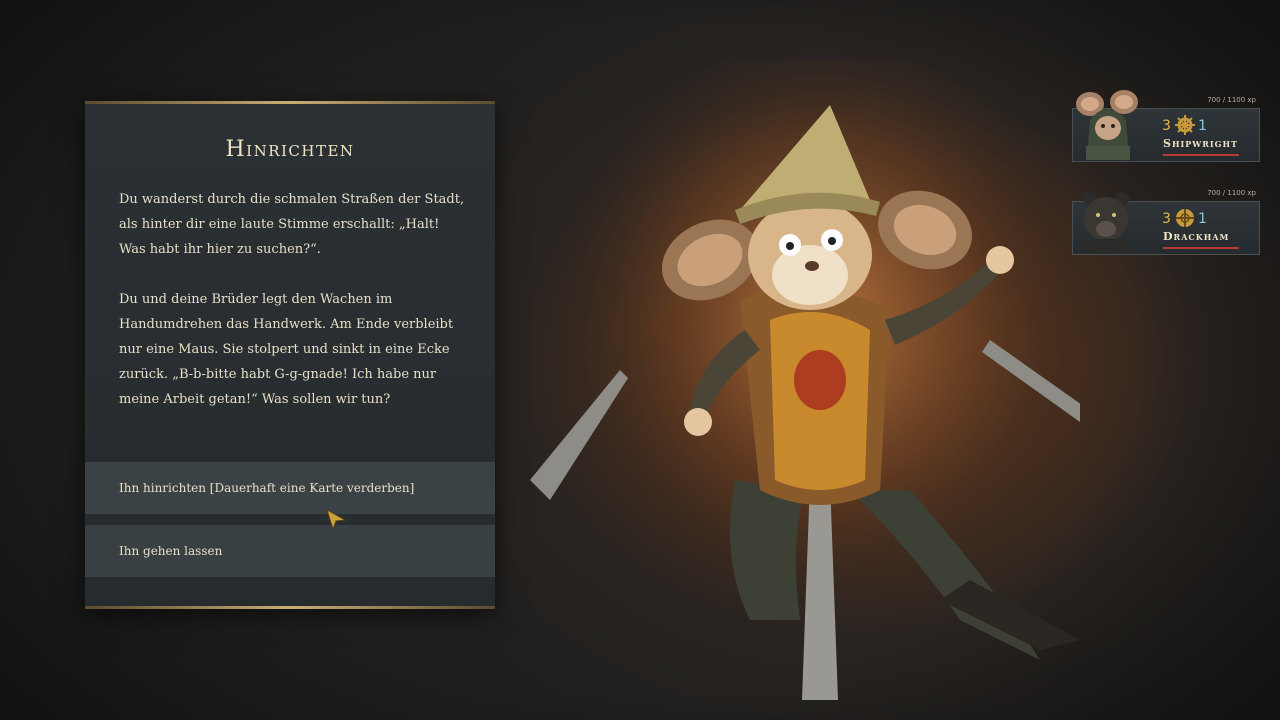  What do you see at coordinates (290, 149) in the screenshot?
I see `event-title: Hinrichten` at bounding box center [290, 149].